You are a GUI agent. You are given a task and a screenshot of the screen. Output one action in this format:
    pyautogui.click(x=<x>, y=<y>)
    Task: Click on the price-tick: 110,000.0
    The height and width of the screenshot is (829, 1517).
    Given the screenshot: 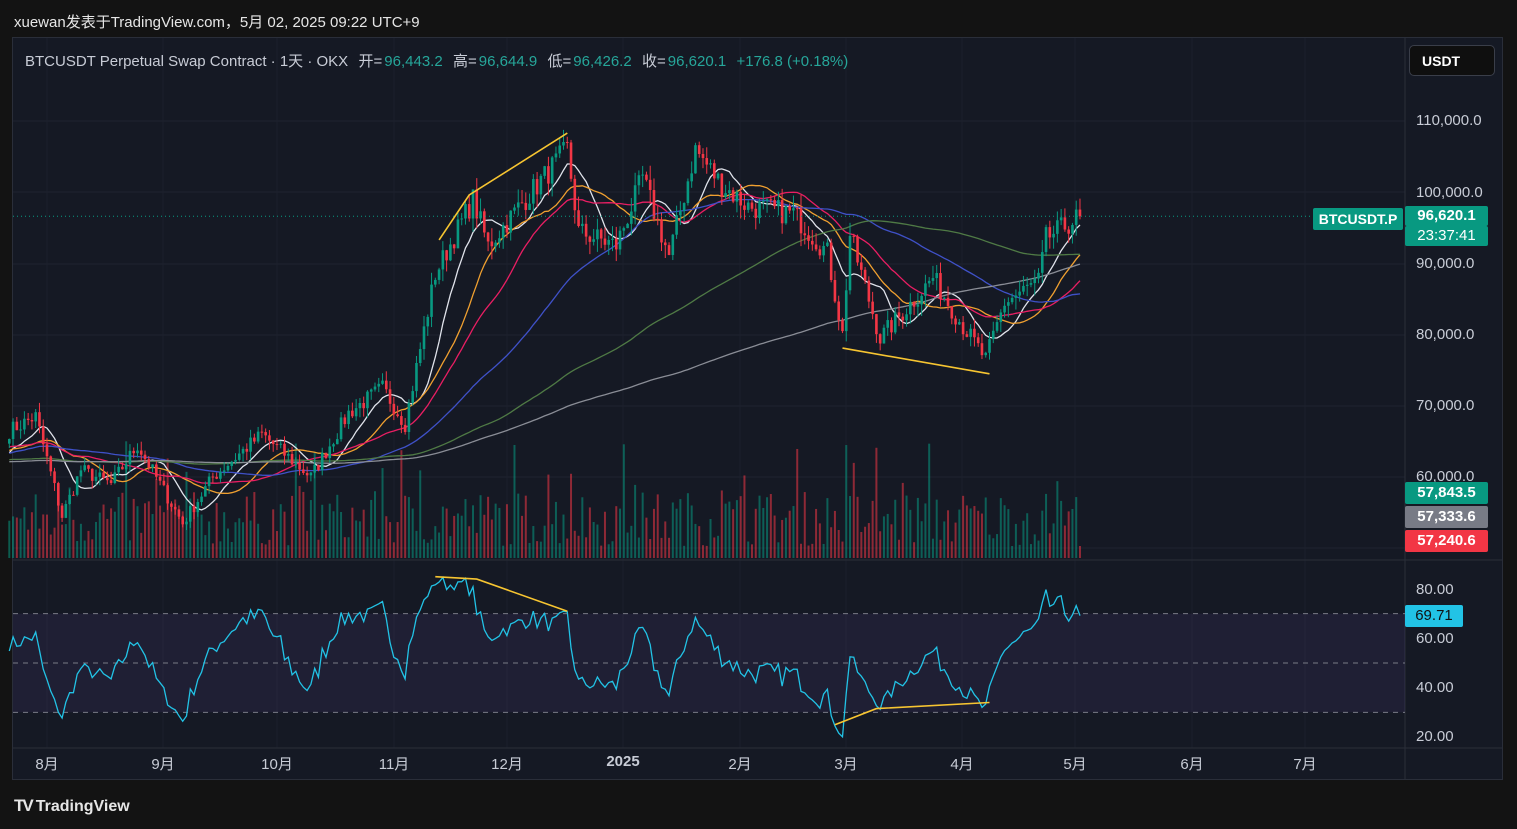 What is the action you would take?
    pyautogui.click(x=1449, y=120)
    